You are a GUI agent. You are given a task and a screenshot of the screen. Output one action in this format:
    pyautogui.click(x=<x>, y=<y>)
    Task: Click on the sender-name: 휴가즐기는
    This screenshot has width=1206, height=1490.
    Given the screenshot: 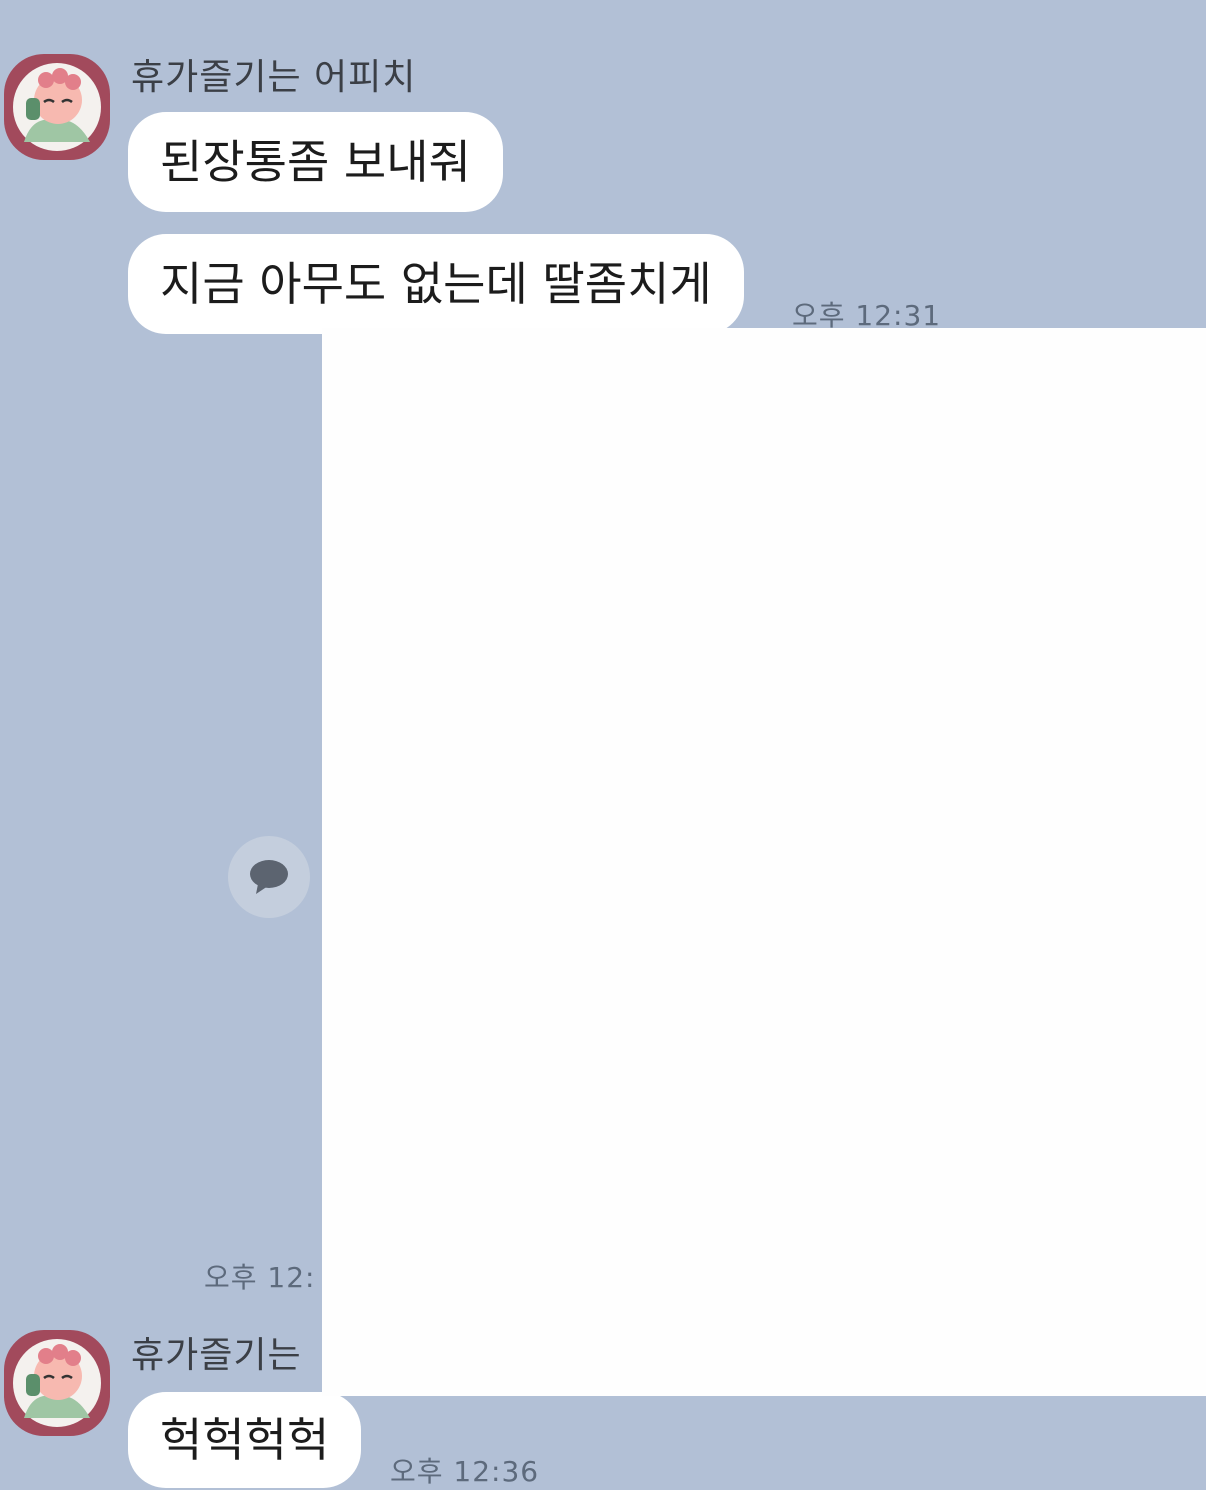 What is the action you would take?
    pyautogui.click(x=216, y=1355)
    